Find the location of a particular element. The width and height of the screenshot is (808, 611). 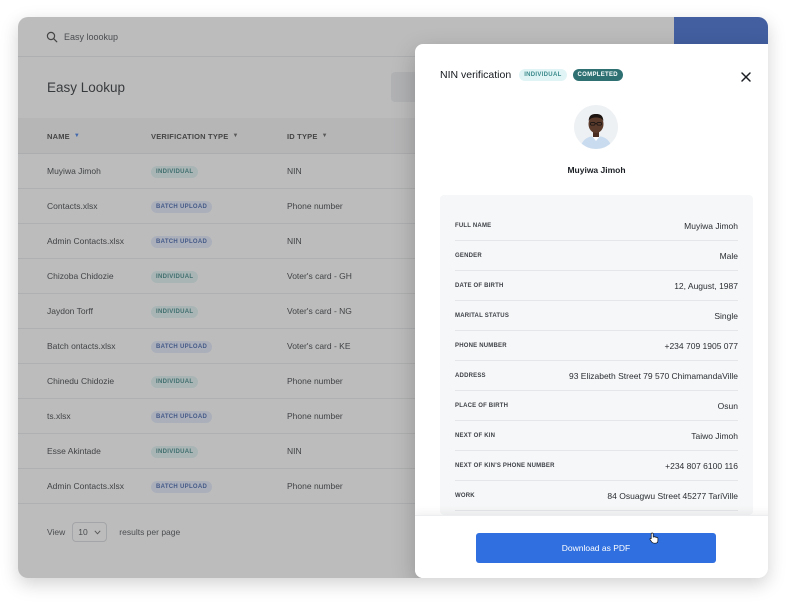

avatar is located at coordinates (596, 127).